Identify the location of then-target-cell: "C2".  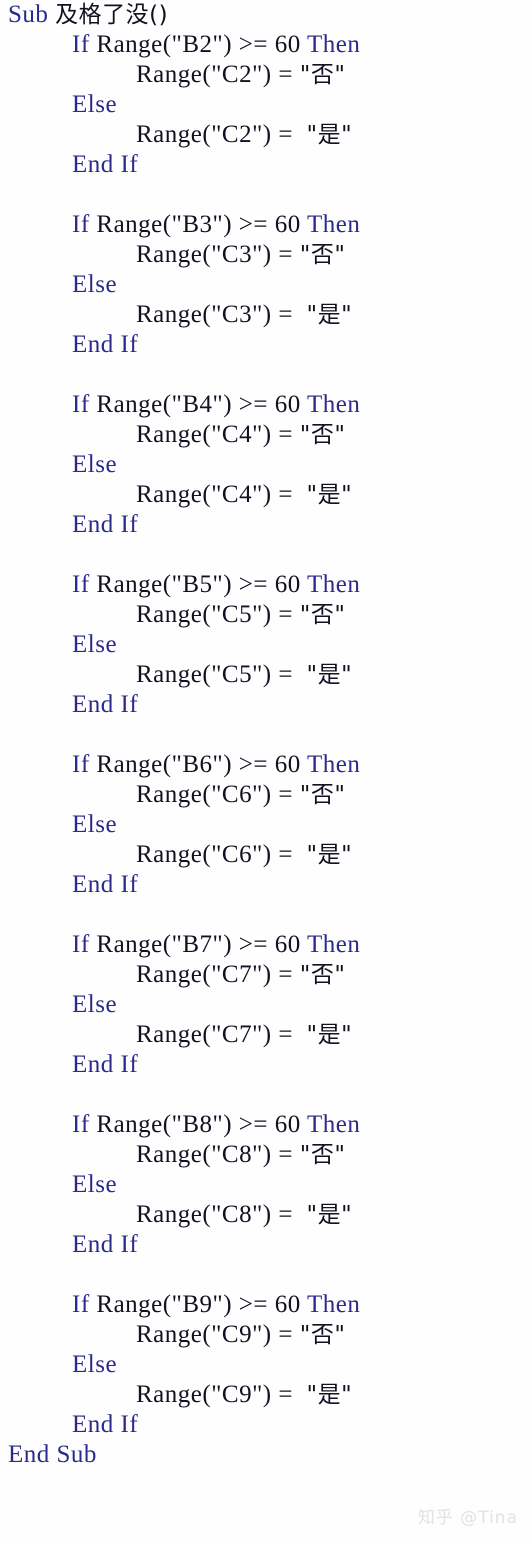
(237, 74).